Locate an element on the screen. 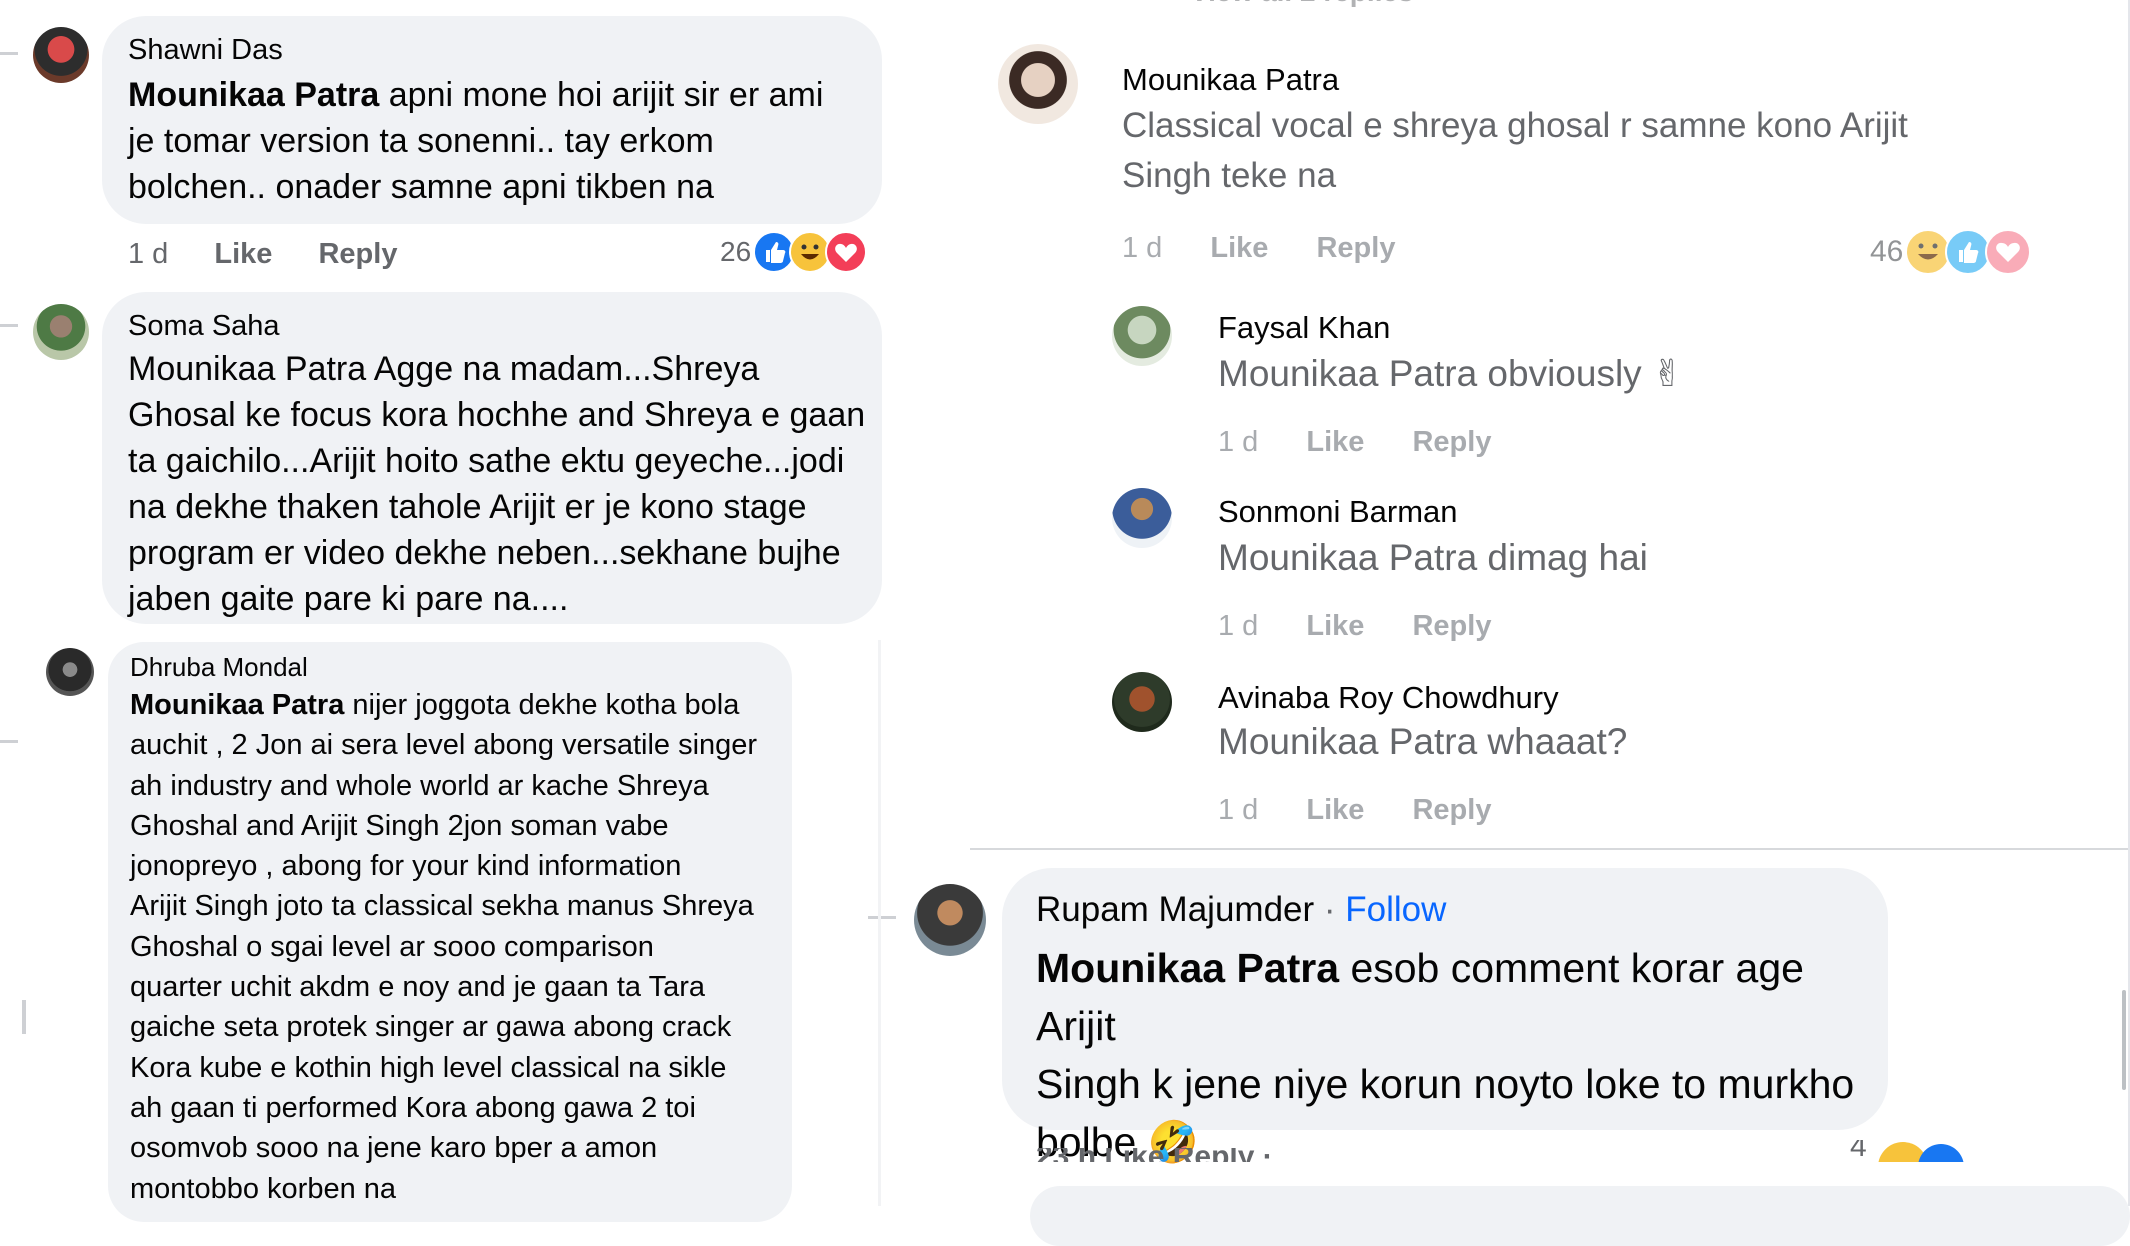 This screenshot has width=2130, height=1246. comment-author: Shawni Das is located at coordinates (205, 50).